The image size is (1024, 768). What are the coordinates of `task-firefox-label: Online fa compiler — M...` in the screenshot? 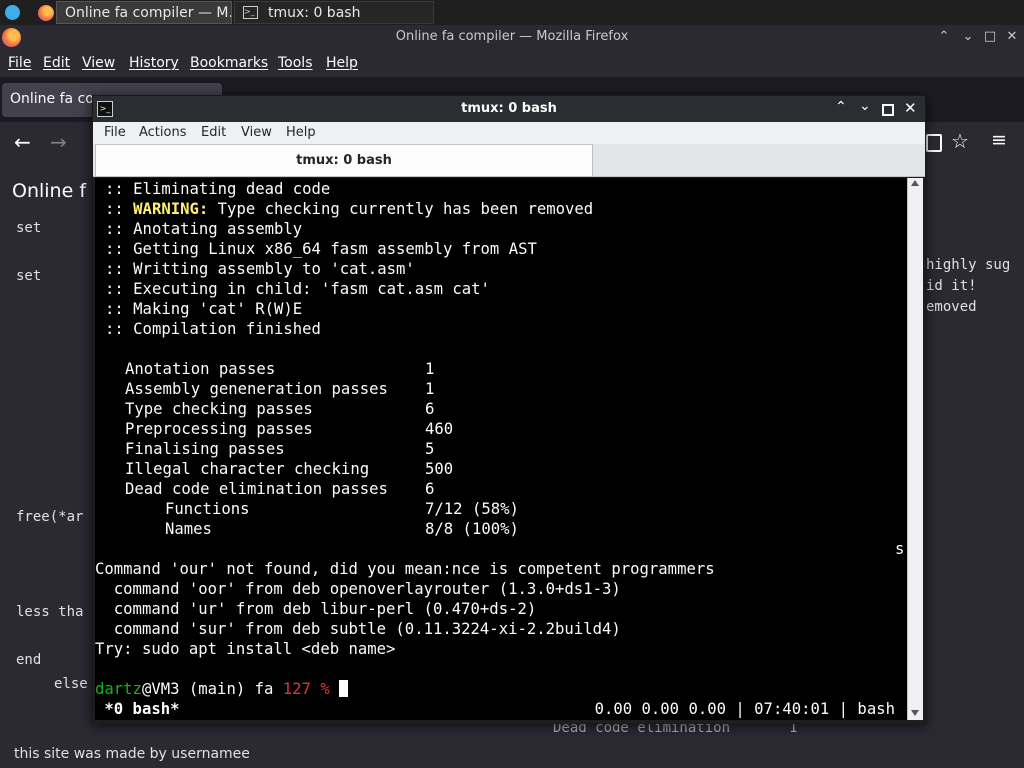 It's located at (148, 12).